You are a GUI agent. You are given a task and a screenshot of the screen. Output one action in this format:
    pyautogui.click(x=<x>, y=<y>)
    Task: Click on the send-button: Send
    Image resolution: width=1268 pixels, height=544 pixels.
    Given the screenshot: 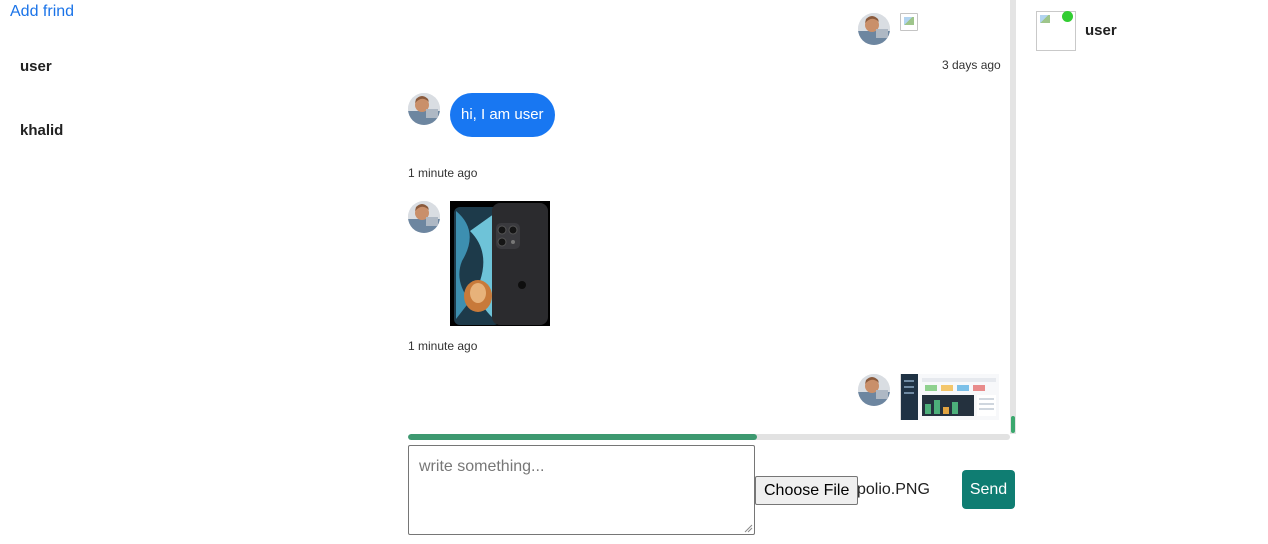 What is the action you would take?
    pyautogui.click(x=988, y=489)
    